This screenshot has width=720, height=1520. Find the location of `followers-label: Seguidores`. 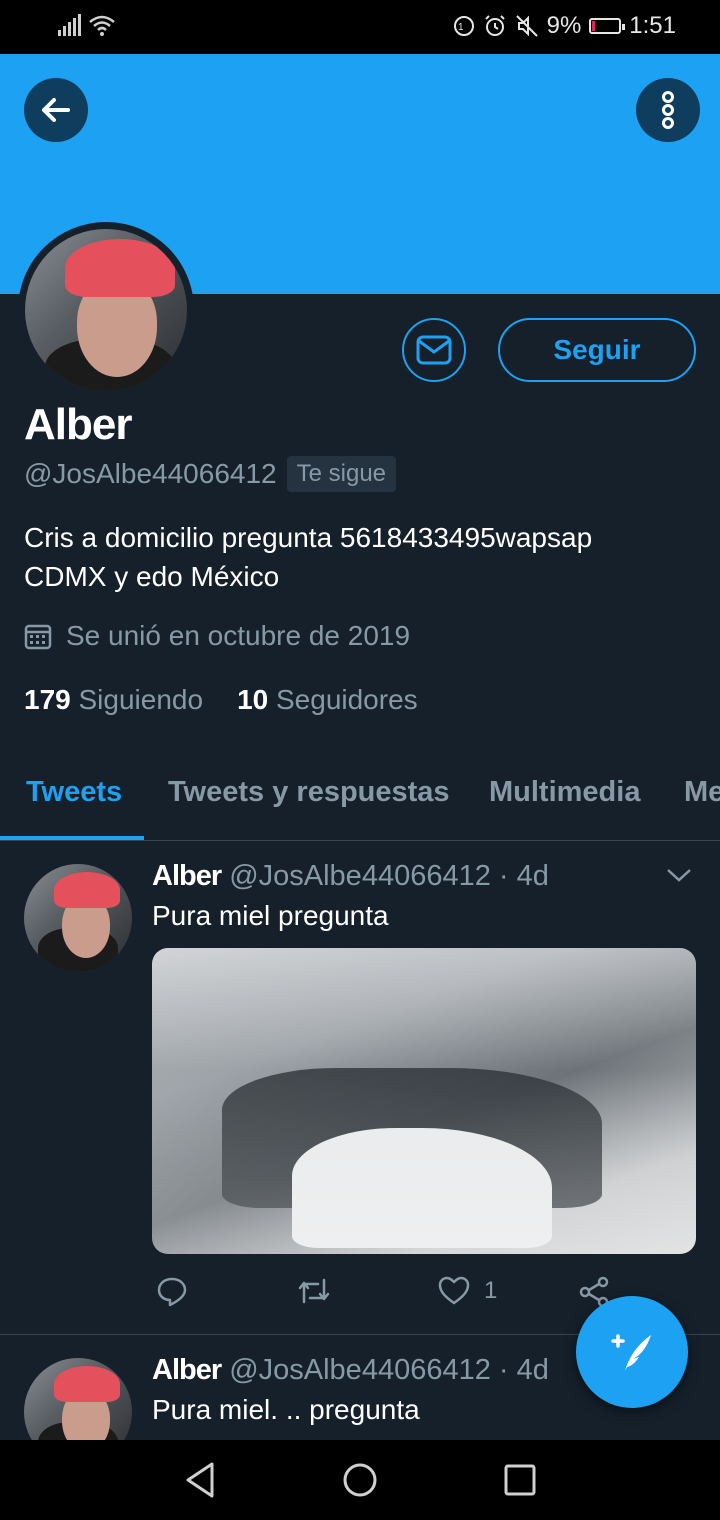

followers-label: Seguidores is located at coordinates (347, 699).